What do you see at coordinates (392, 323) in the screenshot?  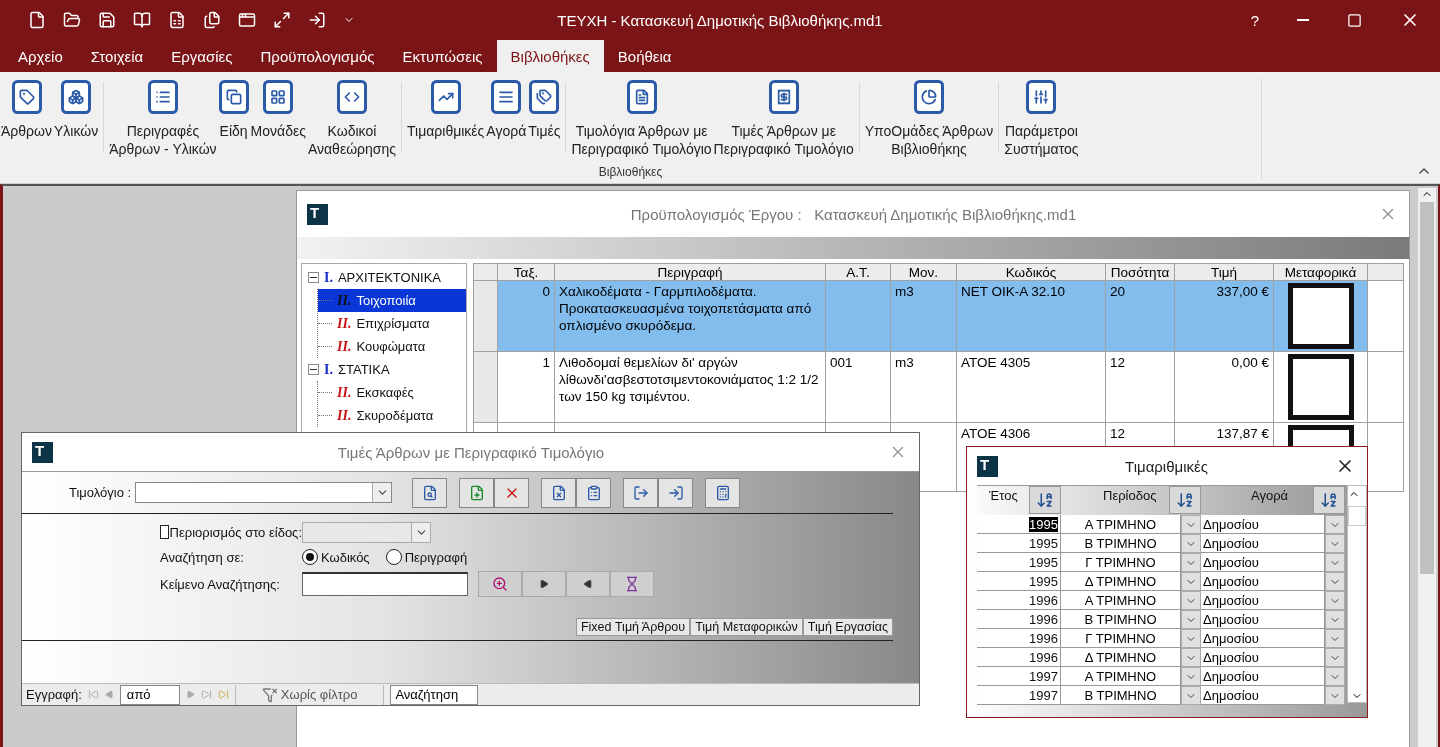 I see `tree-item: II. Επιχρίσματα` at bounding box center [392, 323].